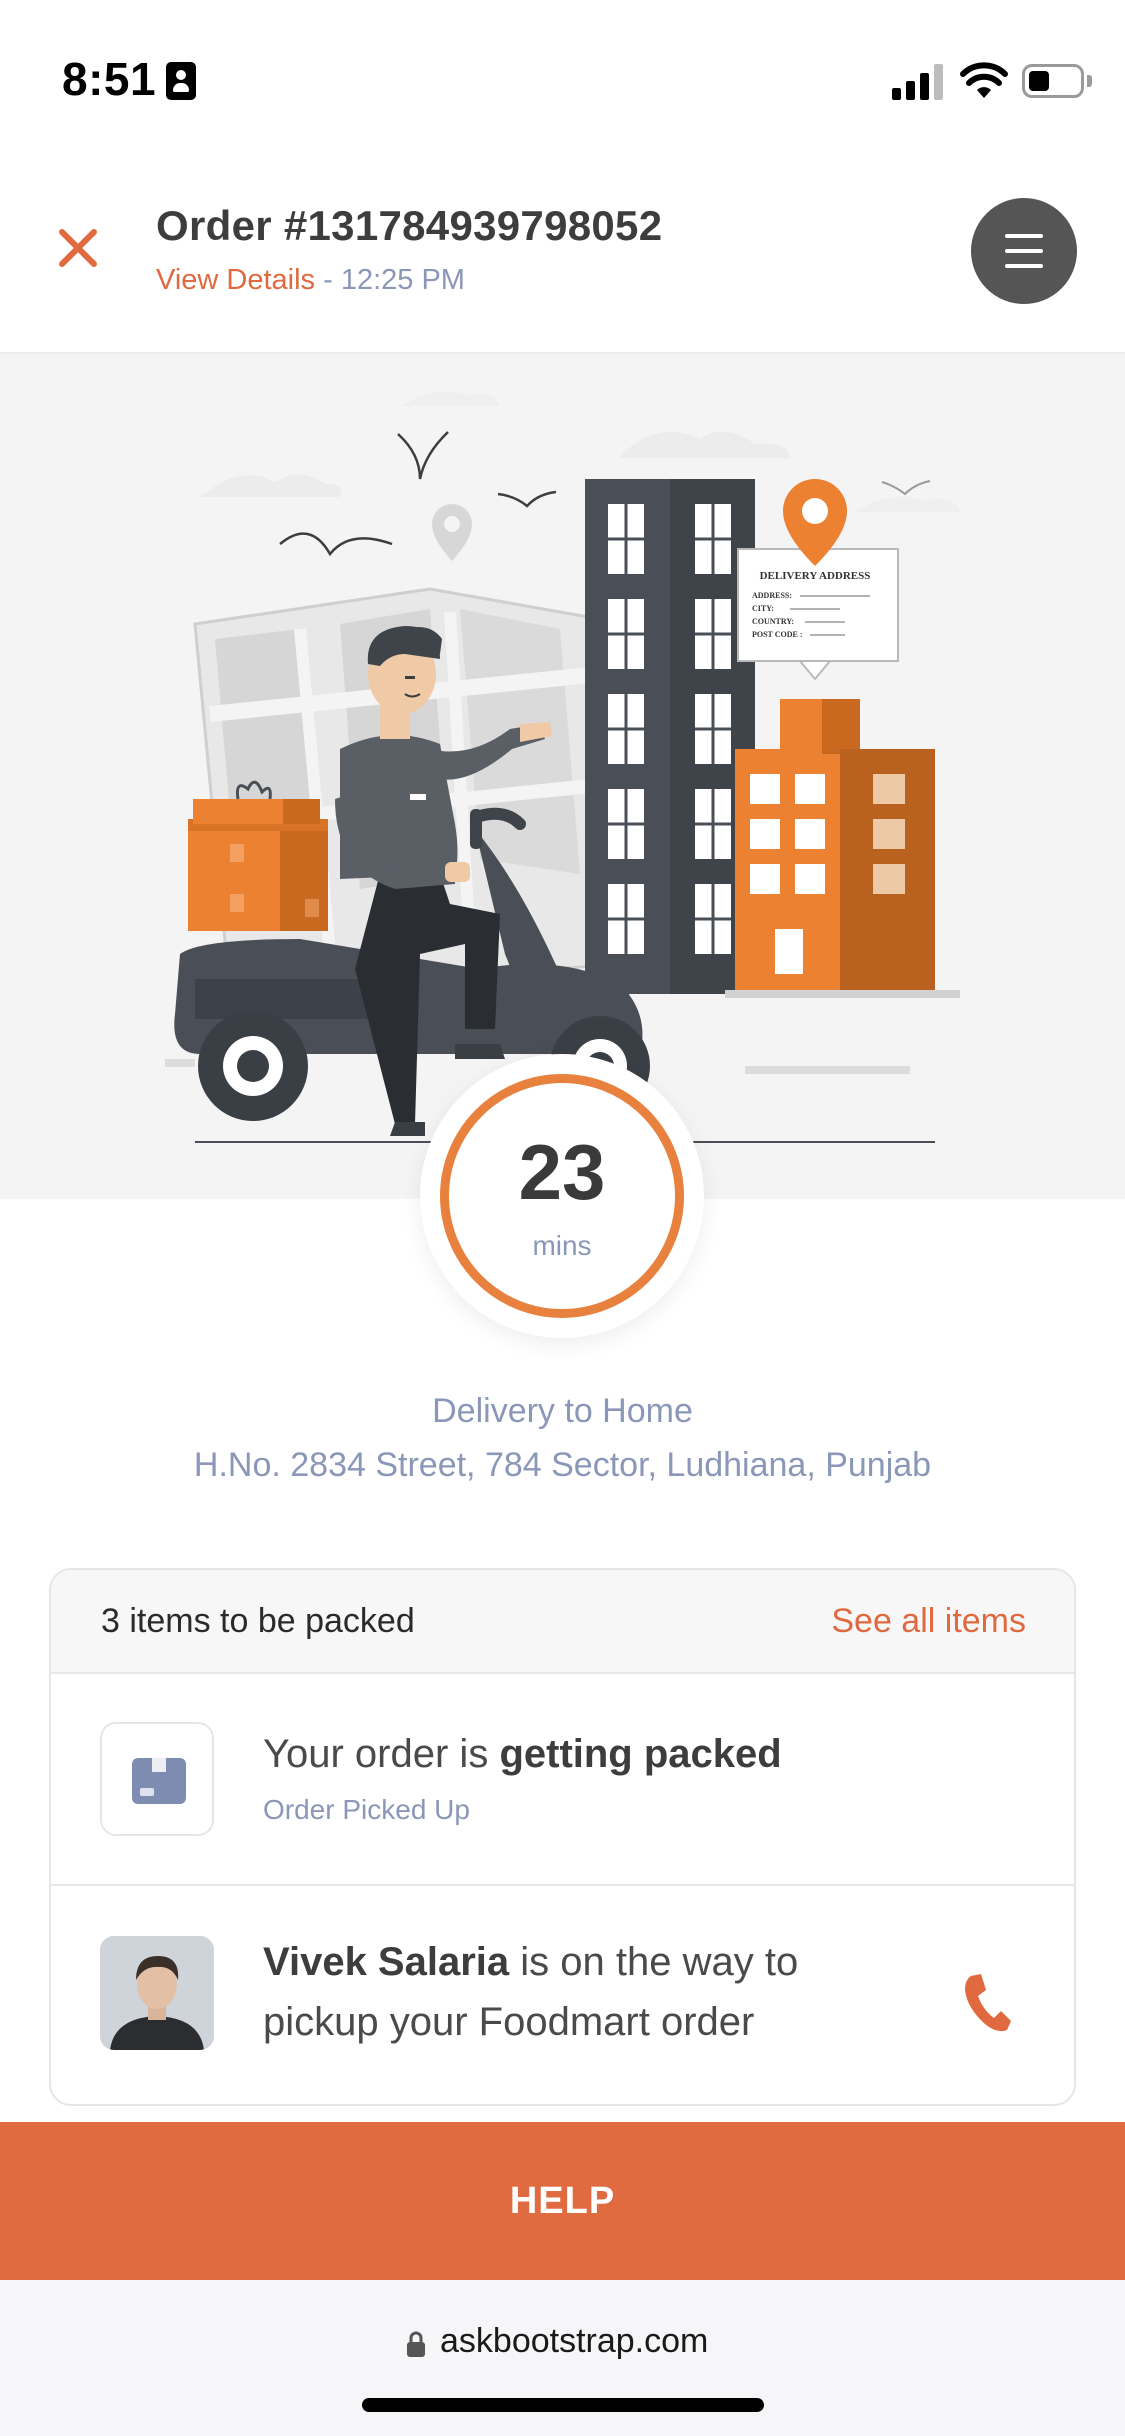  Describe the element at coordinates (563, 2405) in the screenshot. I see `home-indicator` at that location.